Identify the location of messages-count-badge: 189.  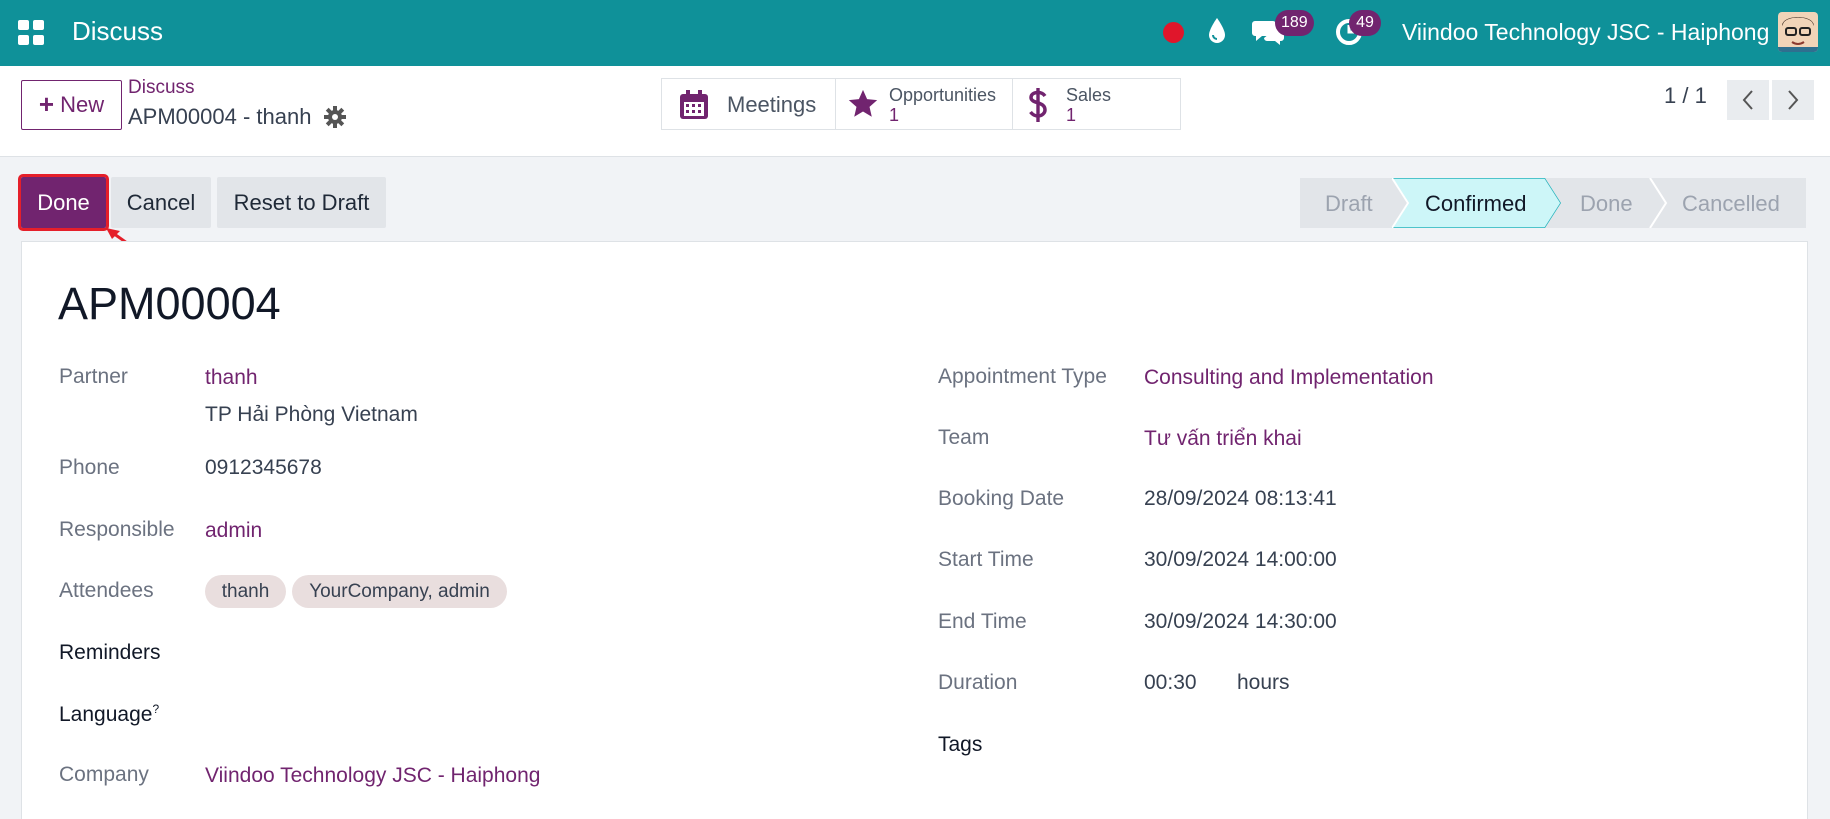
(1294, 23).